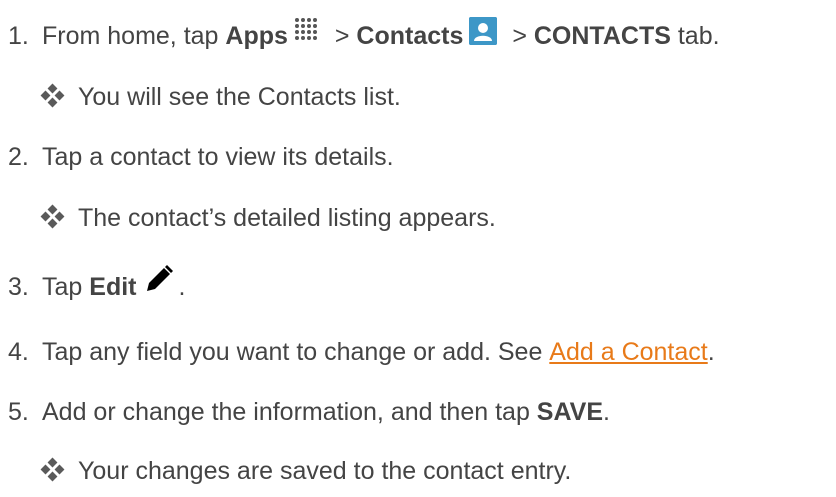 Image resolution: width=836 pixels, height=497 pixels. Describe the element at coordinates (602, 35) in the screenshot. I see `contacts-tab-label: CONTACTS` at that location.